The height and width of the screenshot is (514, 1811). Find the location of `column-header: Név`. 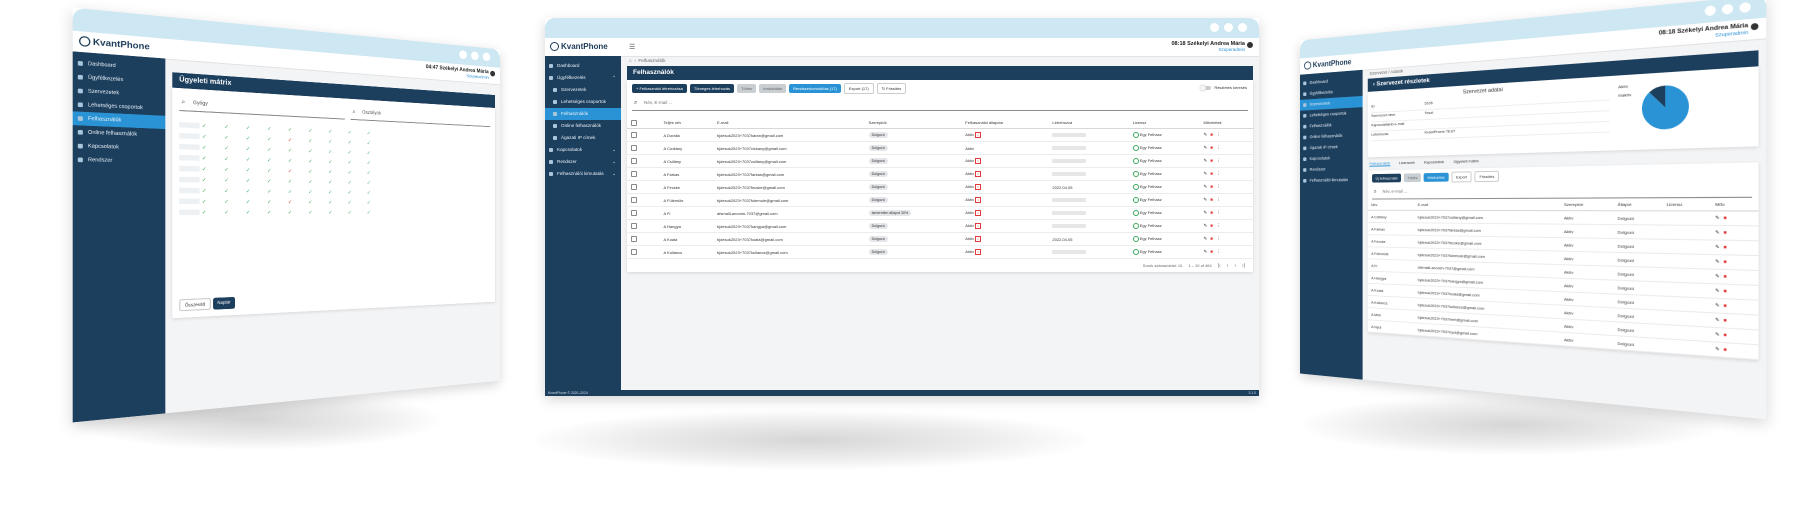

column-header: Név is located at coordinates (1391, 204).